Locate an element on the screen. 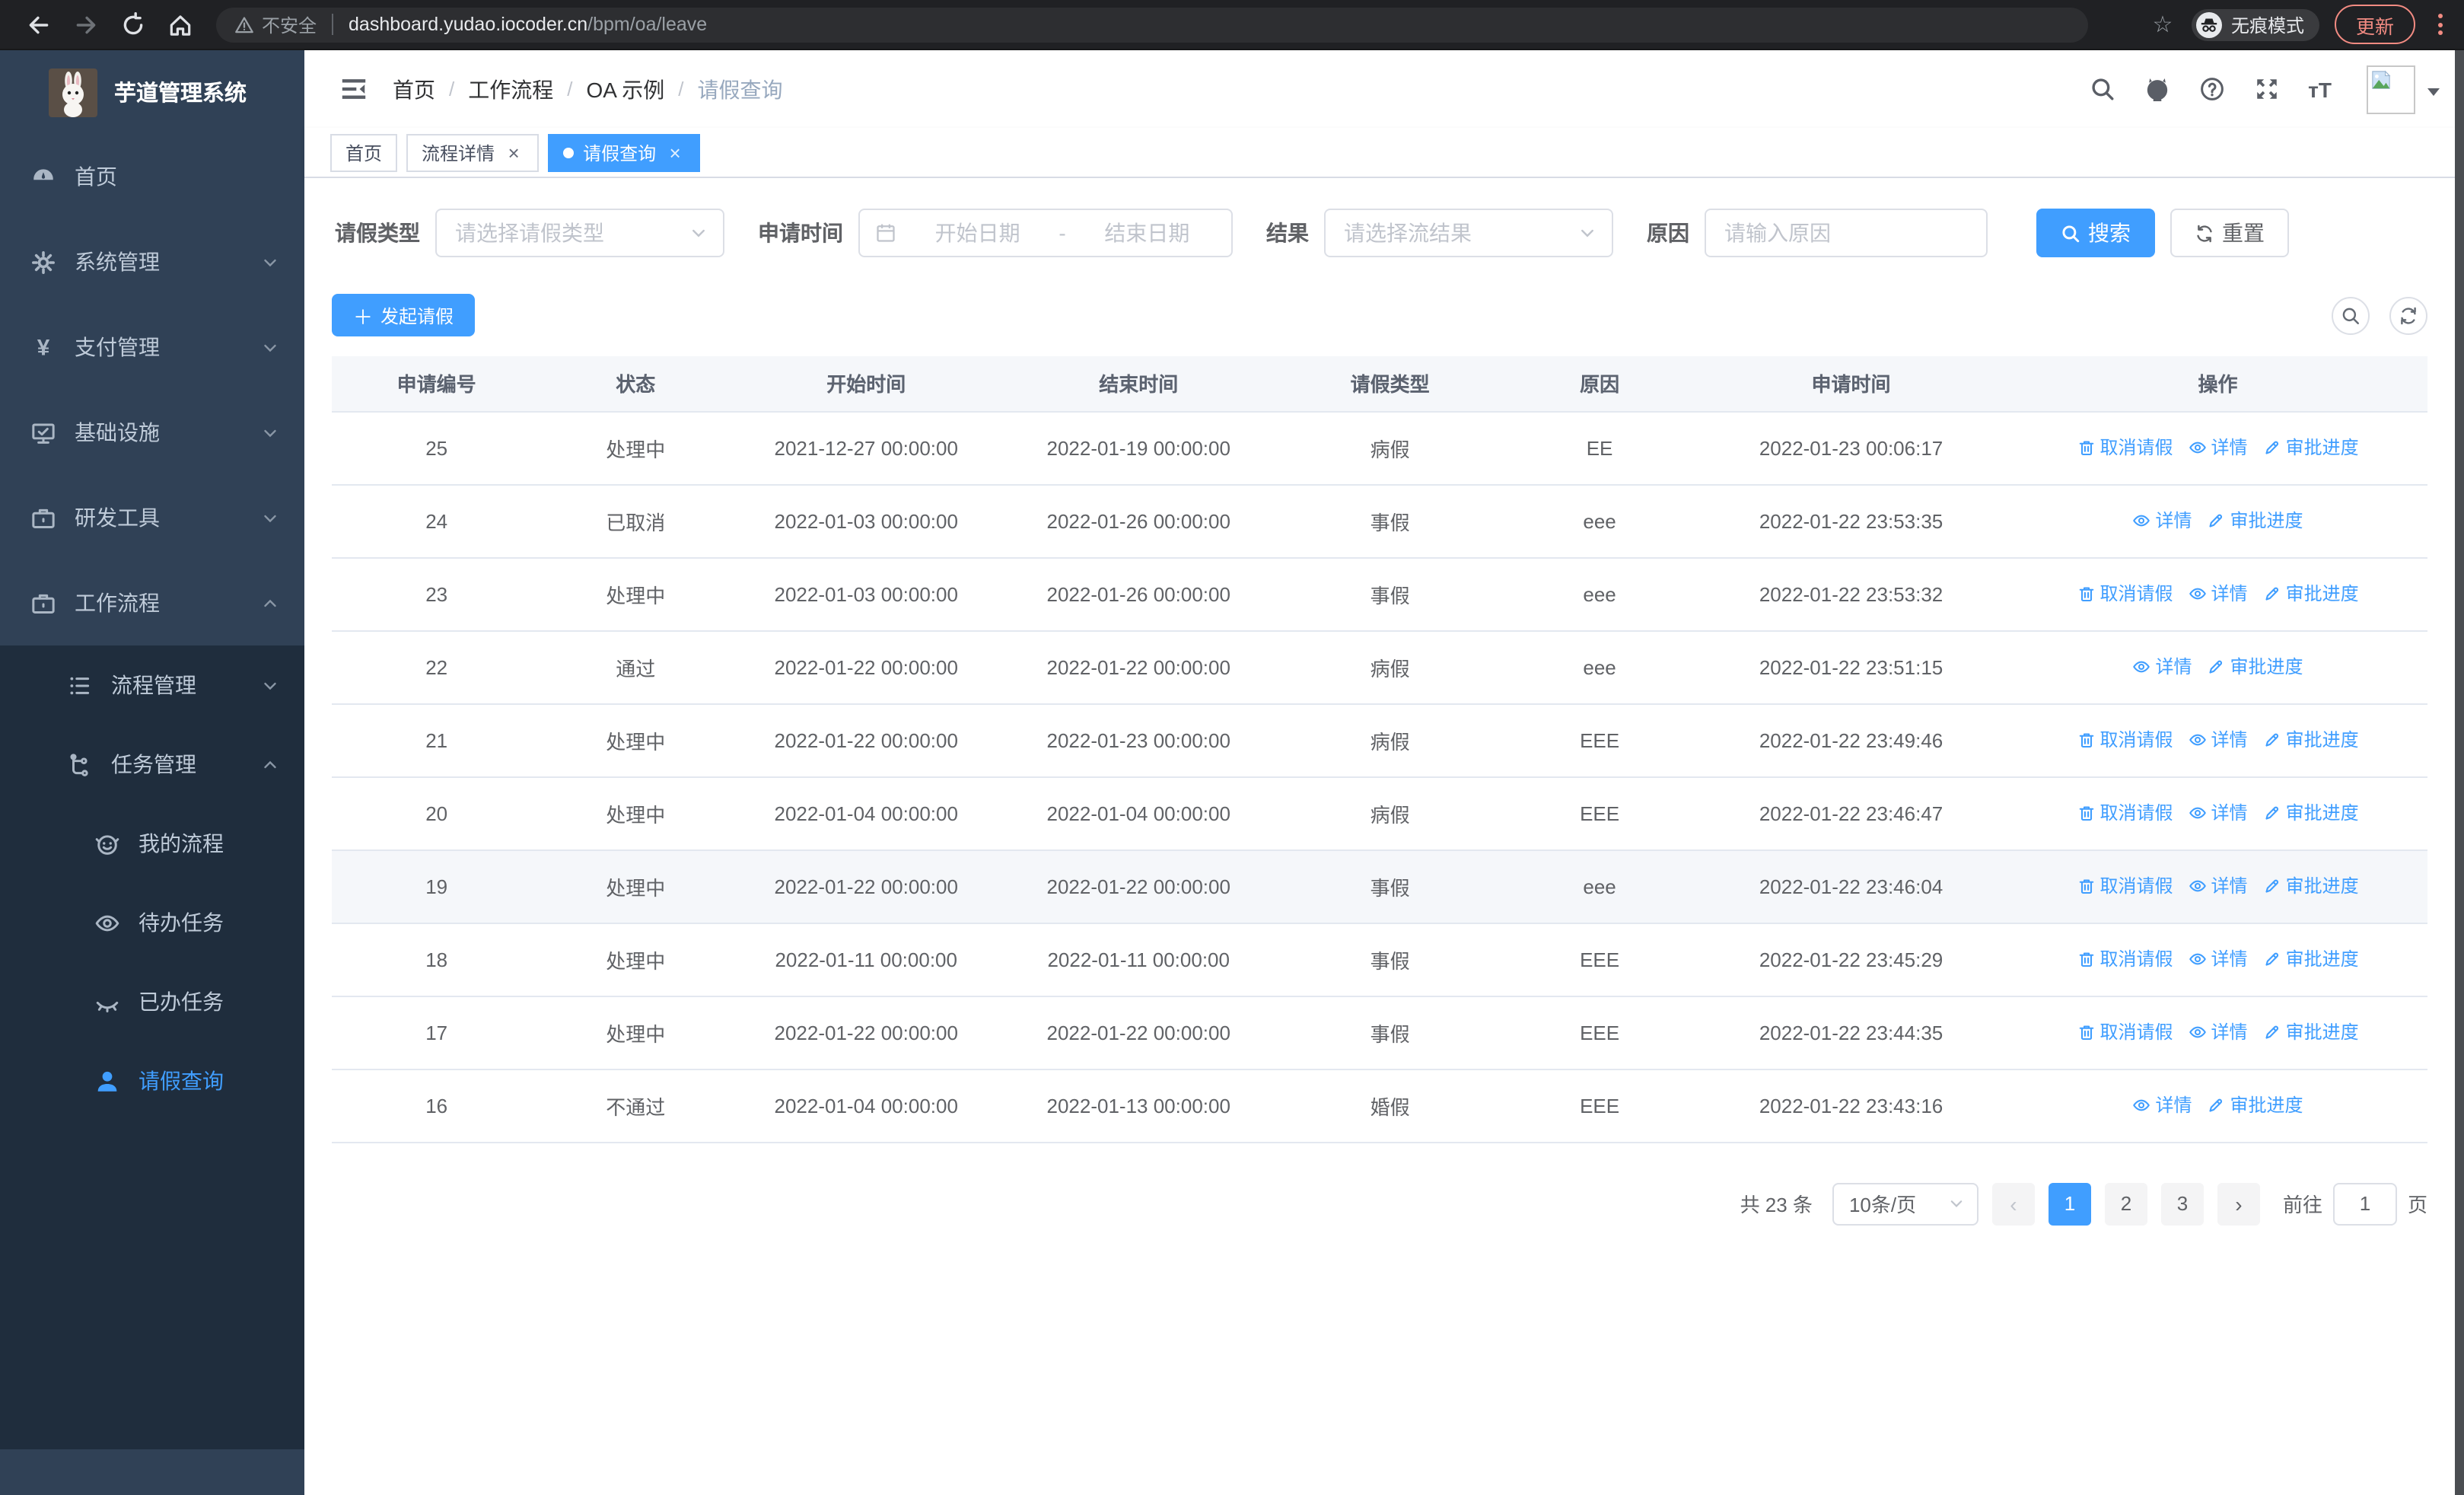 The height and width of the screenshot is (1495, 2464). sidebar-item-devtools: 研发工具 is located at coordinates (152, 518).